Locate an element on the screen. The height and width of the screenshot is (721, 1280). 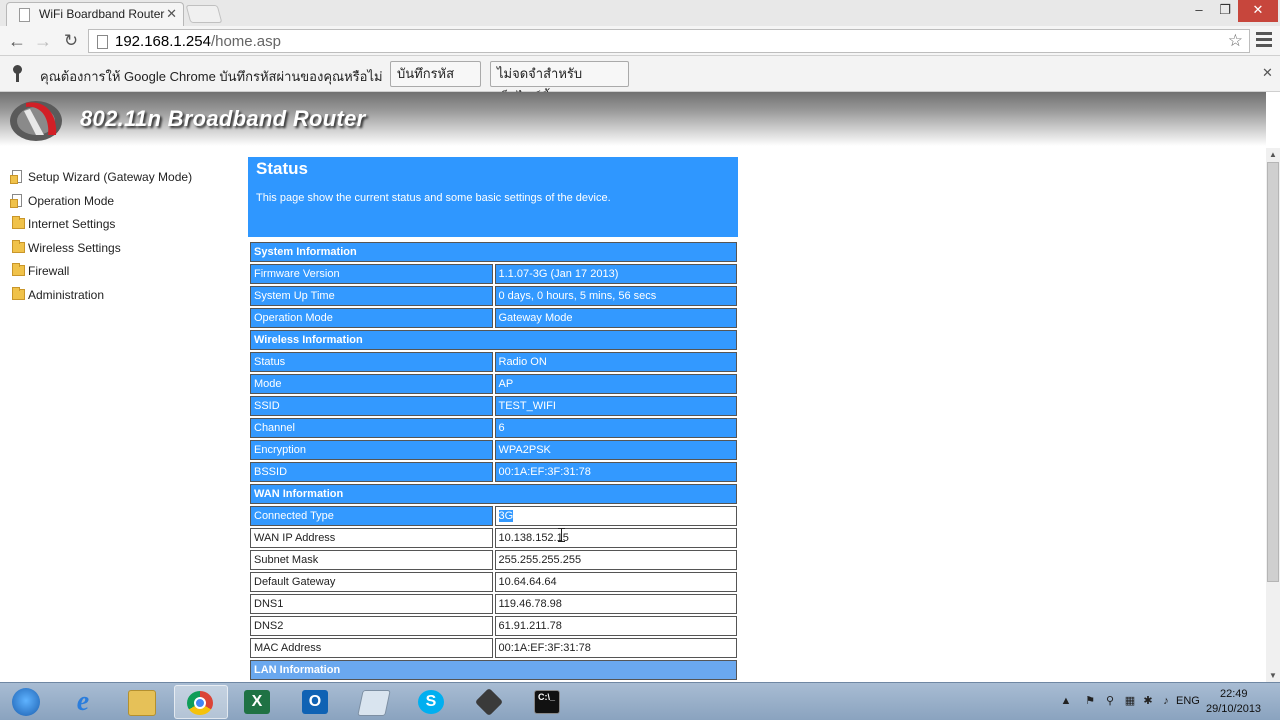
table-row: Subnet Mask 255.255.255.255 is located at coordinates (493, 560).